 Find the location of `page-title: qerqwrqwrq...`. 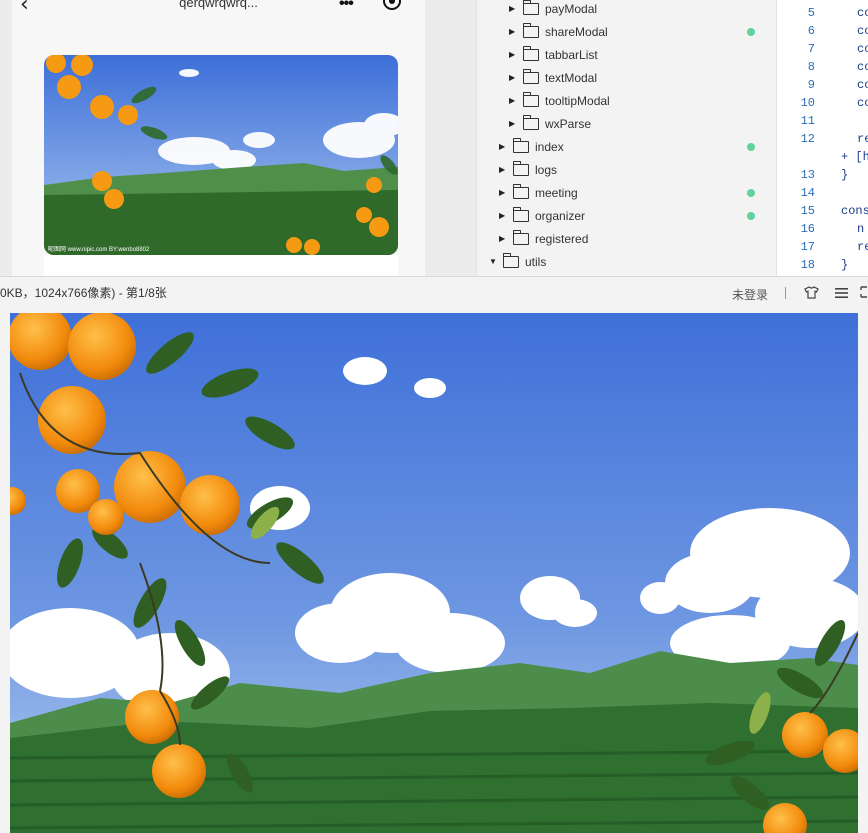

page-title: qerqwrqwrq... is located at coordinates (218, 5).